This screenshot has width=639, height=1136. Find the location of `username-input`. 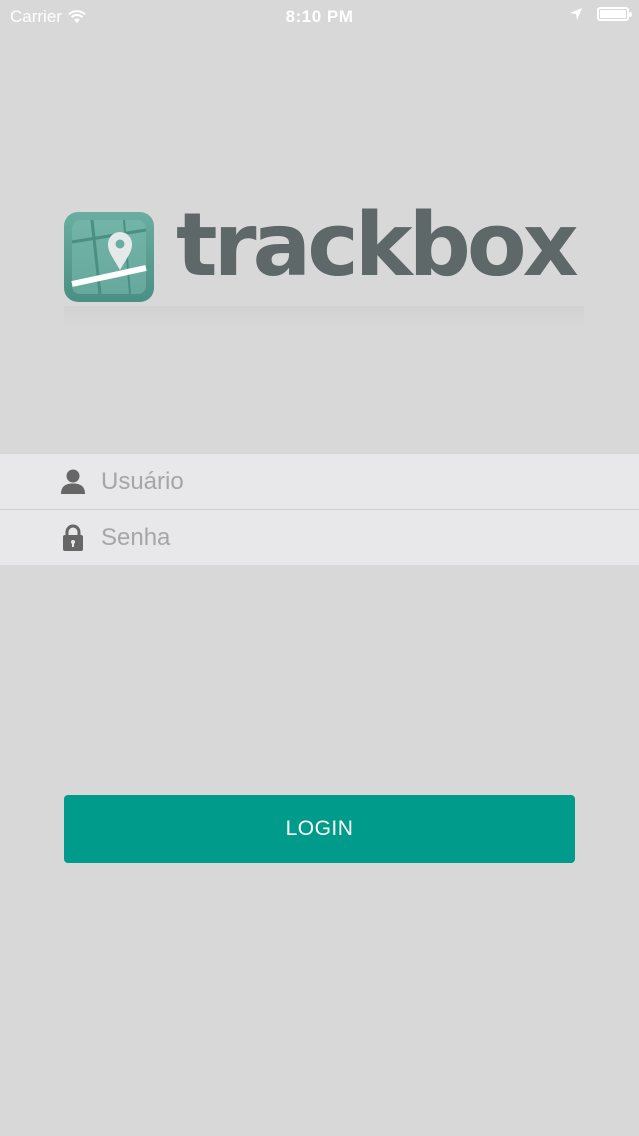

username-input is located at coordinates (351, 481).